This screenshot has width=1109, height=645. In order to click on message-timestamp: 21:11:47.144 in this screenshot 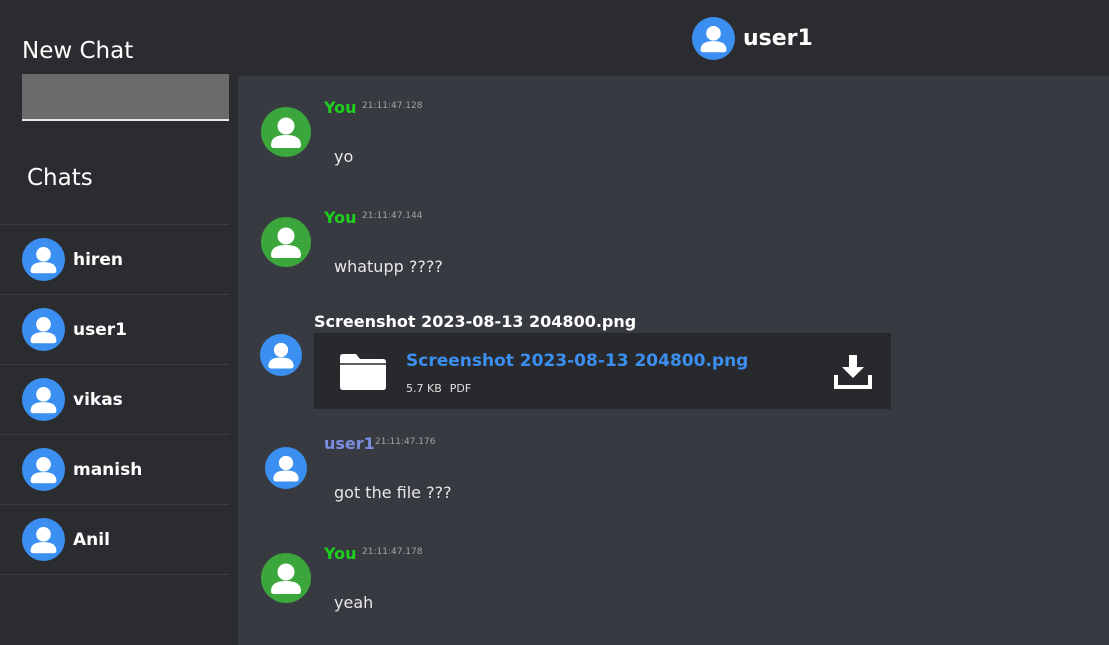, I will do `click(392, 216)`.